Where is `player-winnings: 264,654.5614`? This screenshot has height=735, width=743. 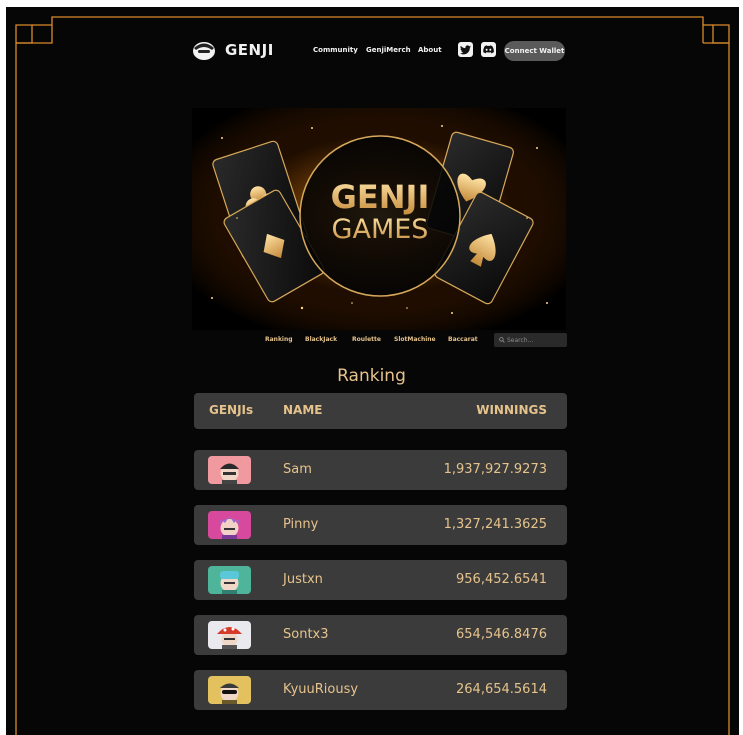 player-winnings: 264,654.5614 is located at coordinates (501, 689).